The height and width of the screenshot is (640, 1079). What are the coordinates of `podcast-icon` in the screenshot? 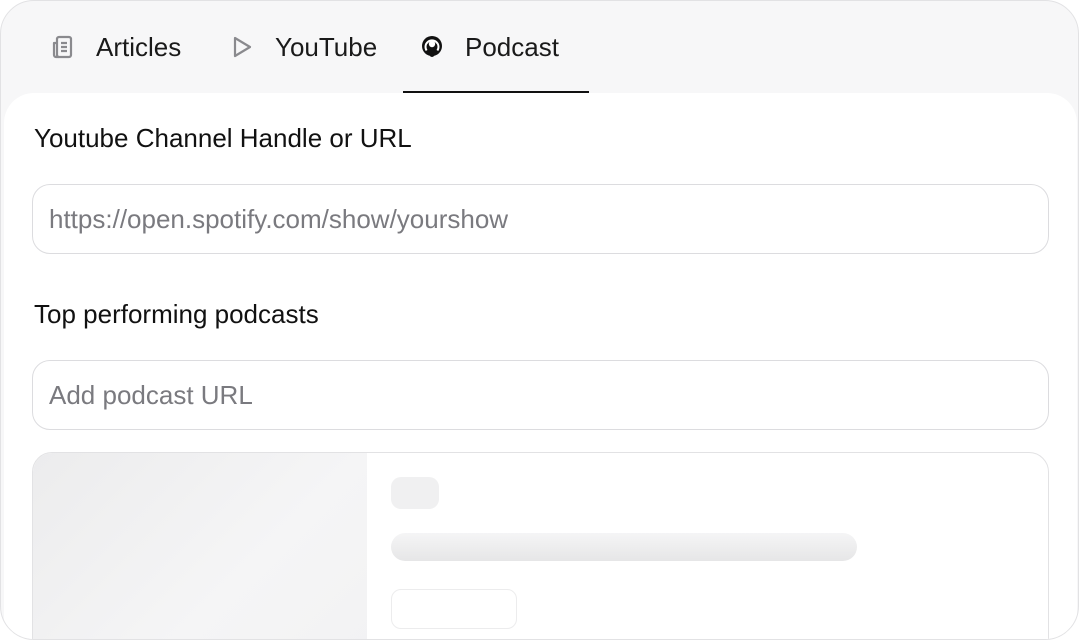 It's located at (432, 47).